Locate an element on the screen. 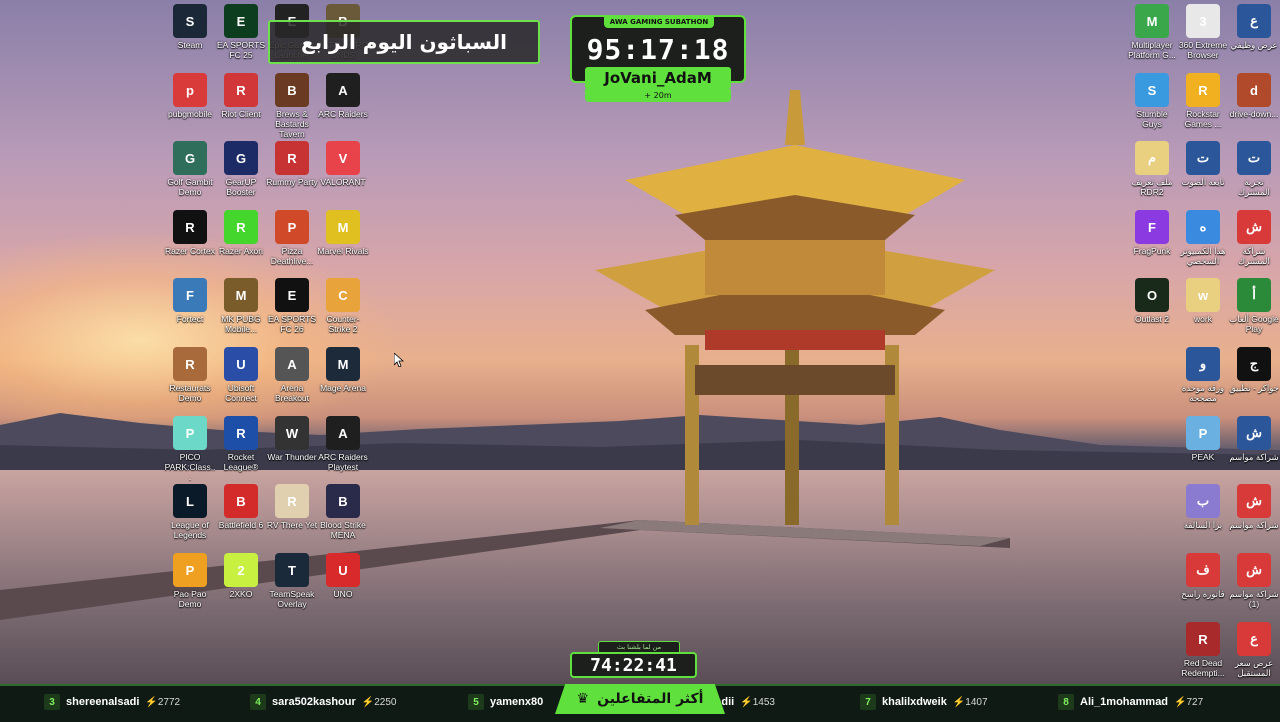 The width and height of the screenshot is (1280, 722). desktop-shortcut-label: 360 Extreme Browser is located at coordinates (1203, 50).